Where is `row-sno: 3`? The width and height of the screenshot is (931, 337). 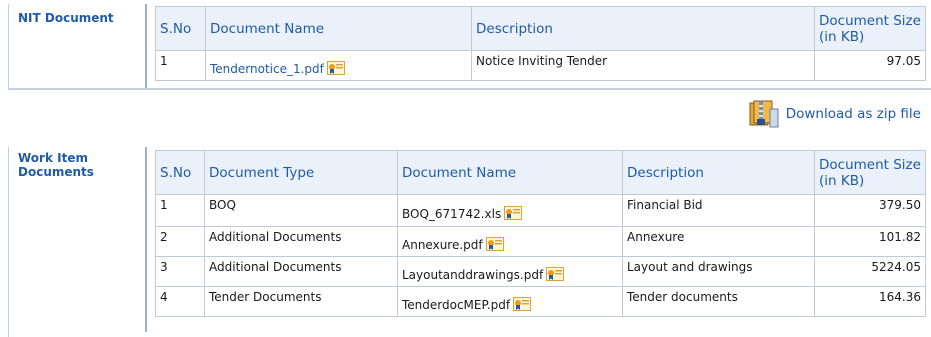
row-sno: 3 is located at coordinates (180, 271).